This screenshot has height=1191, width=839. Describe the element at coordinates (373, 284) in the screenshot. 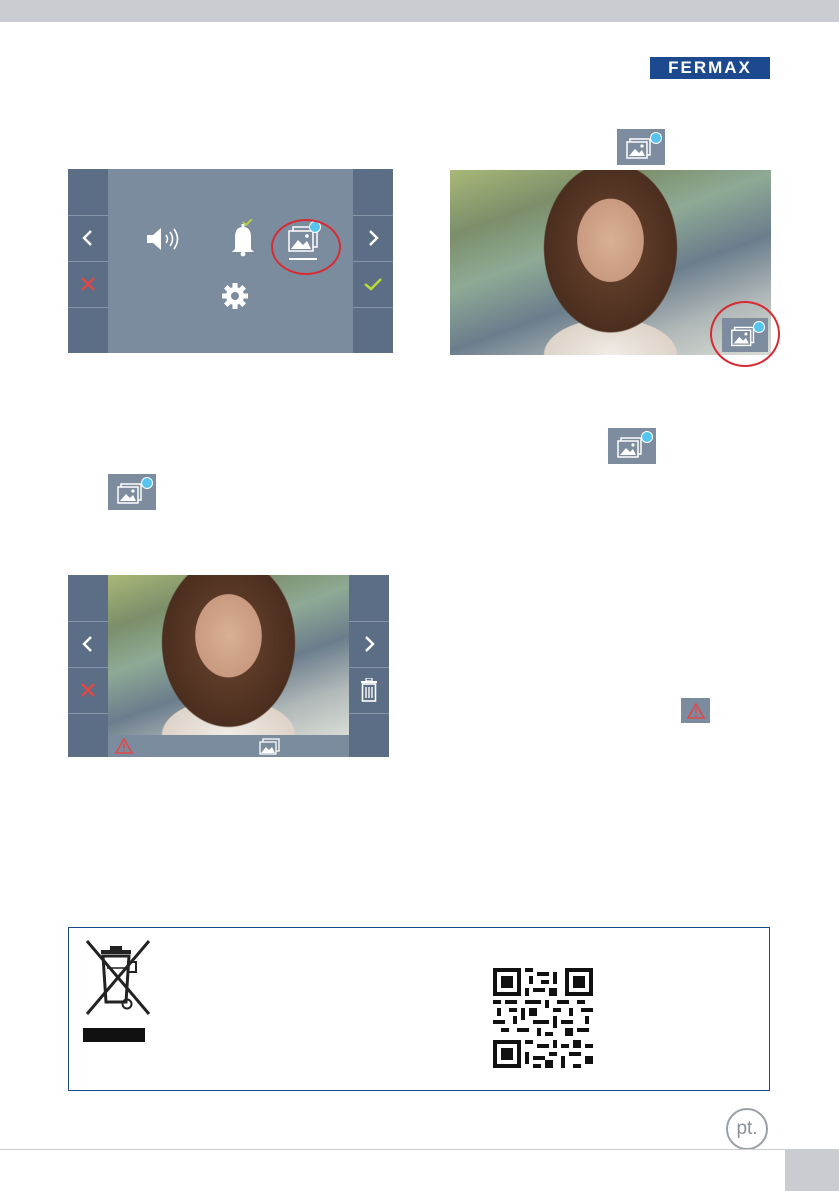

I see `check-icon` at that location.